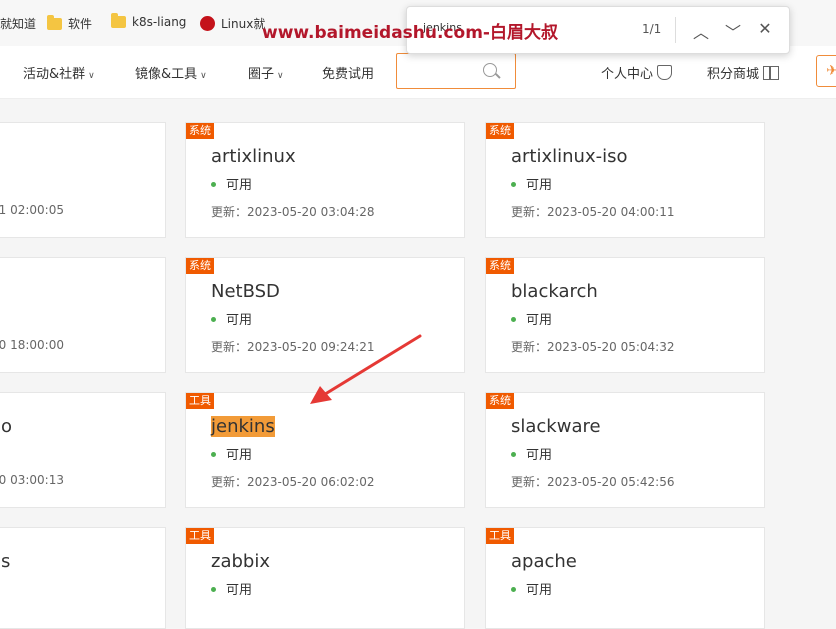 This screenshot has height=629, width=836. What do you see at coordinates (611, 212) in the screenshot?
I see `update-time: 2023-05-20 04:00:11` at bounding box center [611, 212].